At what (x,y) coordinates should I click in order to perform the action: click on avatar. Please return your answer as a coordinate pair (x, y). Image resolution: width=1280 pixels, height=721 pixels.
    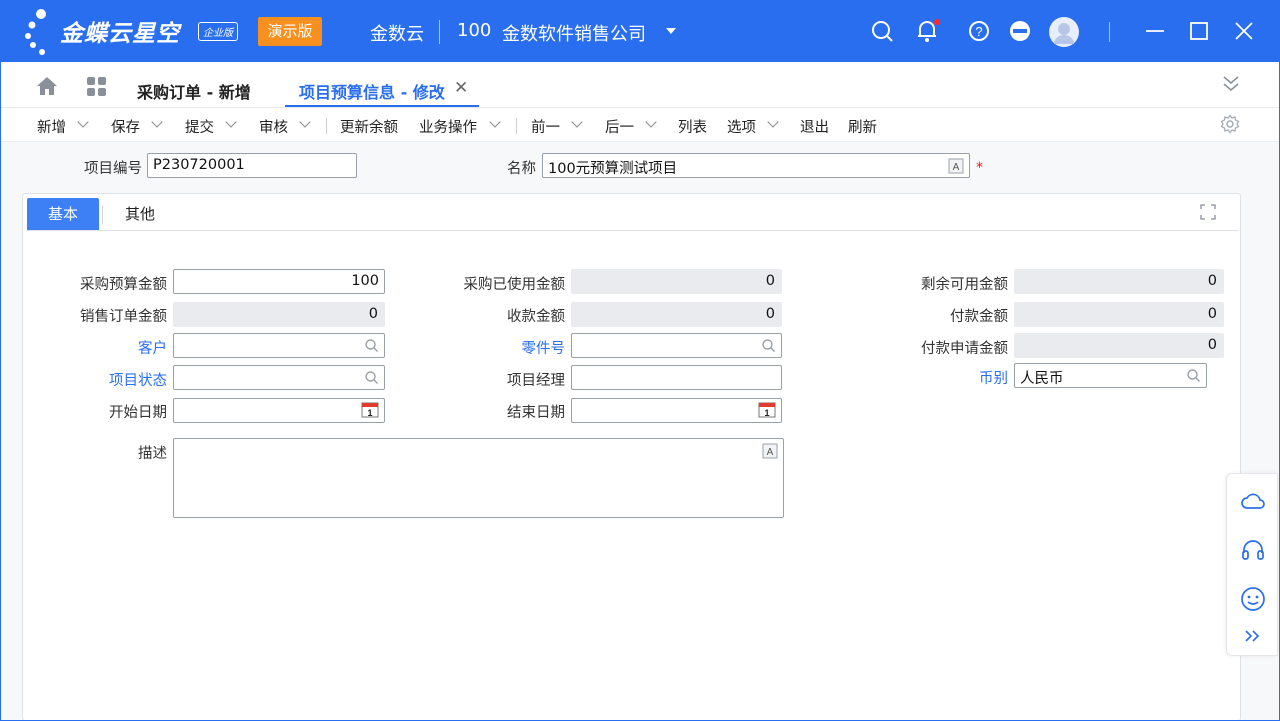
    Looking at the image, I should click on (1064, 32).